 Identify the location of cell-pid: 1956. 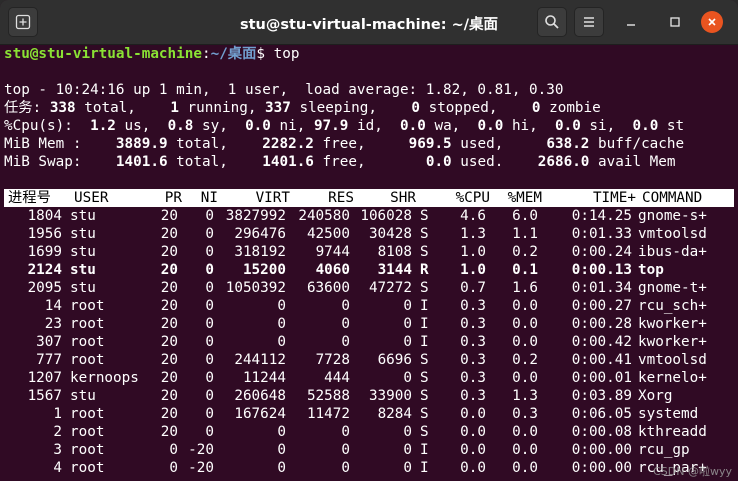
(44, 234).